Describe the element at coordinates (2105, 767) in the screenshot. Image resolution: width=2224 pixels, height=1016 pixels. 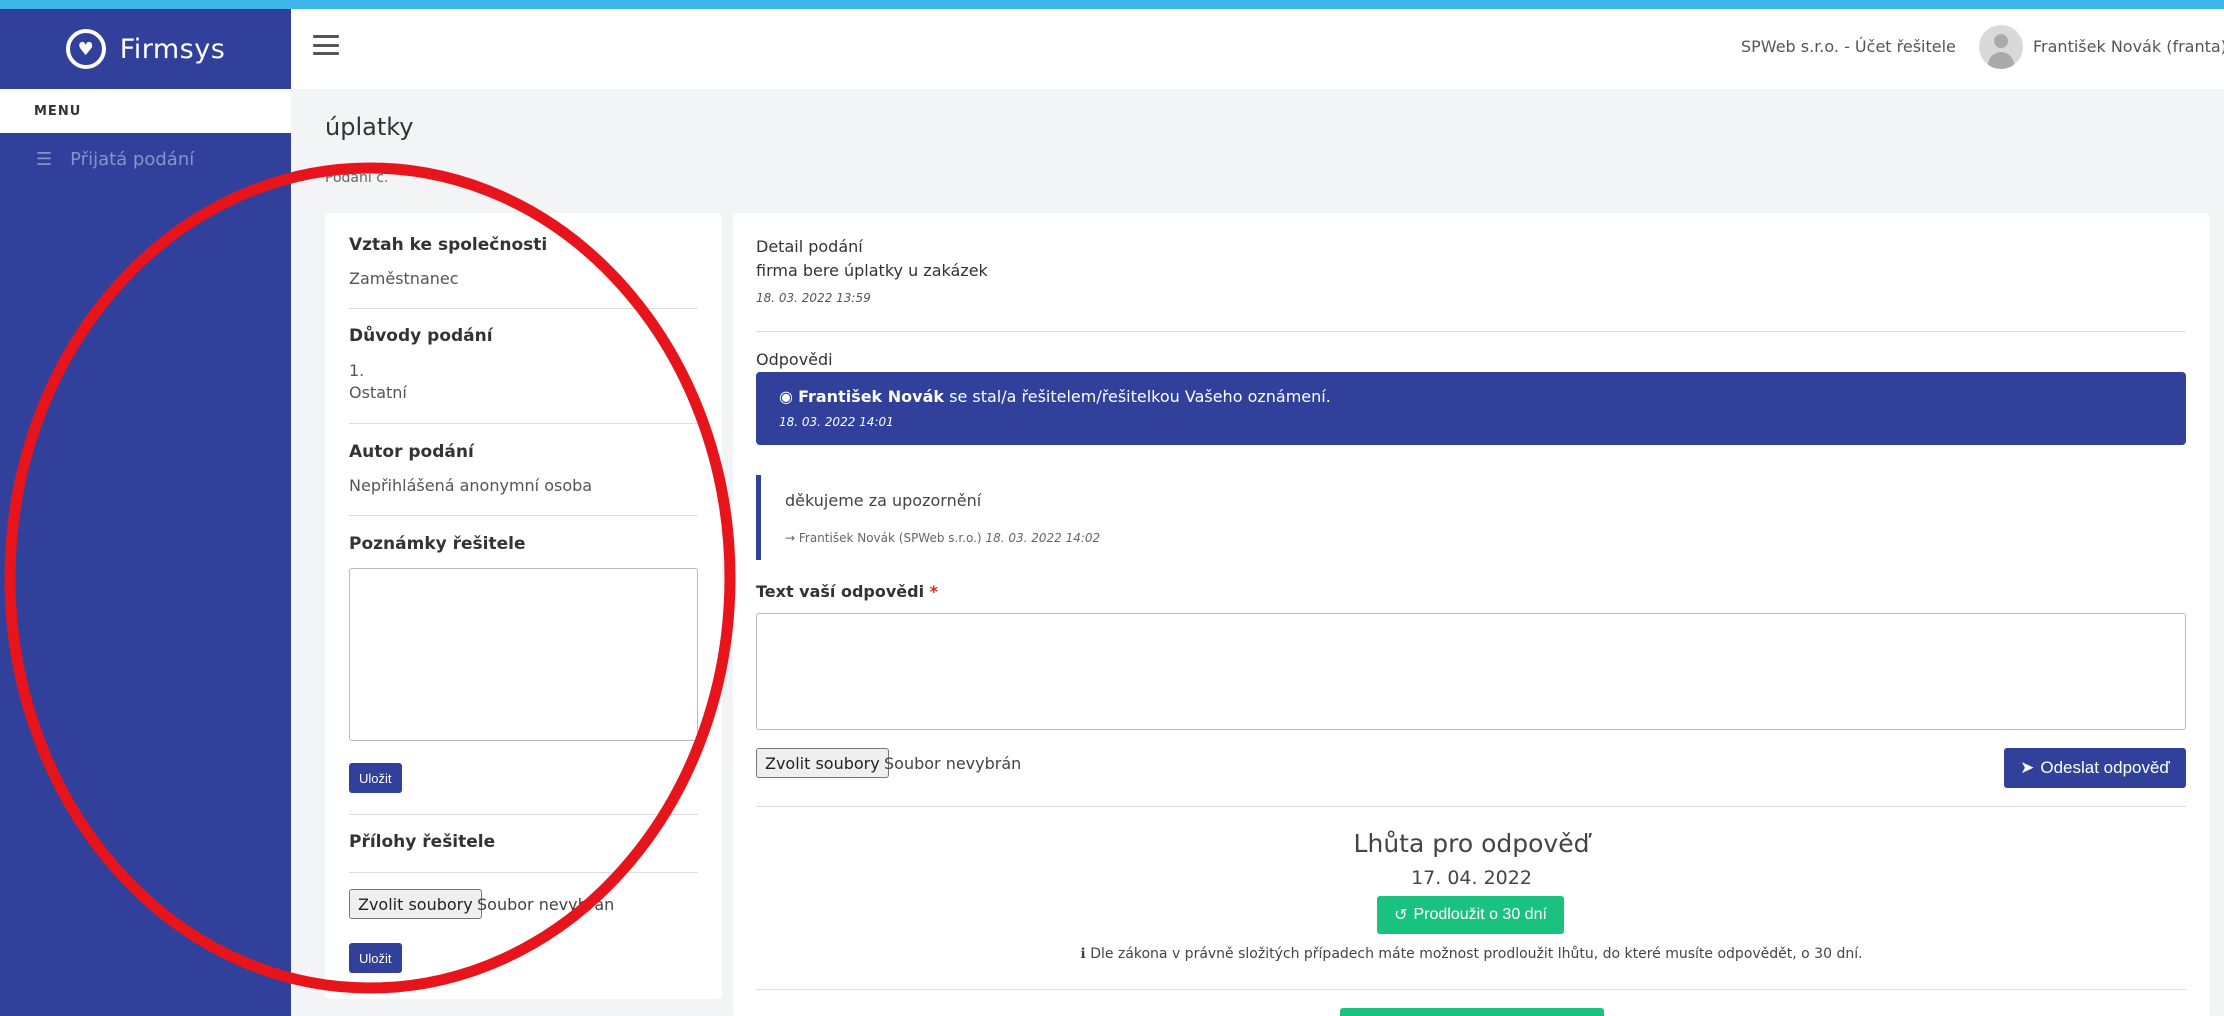
I see `send-answer-label: Odeslat odpověď` at that location.